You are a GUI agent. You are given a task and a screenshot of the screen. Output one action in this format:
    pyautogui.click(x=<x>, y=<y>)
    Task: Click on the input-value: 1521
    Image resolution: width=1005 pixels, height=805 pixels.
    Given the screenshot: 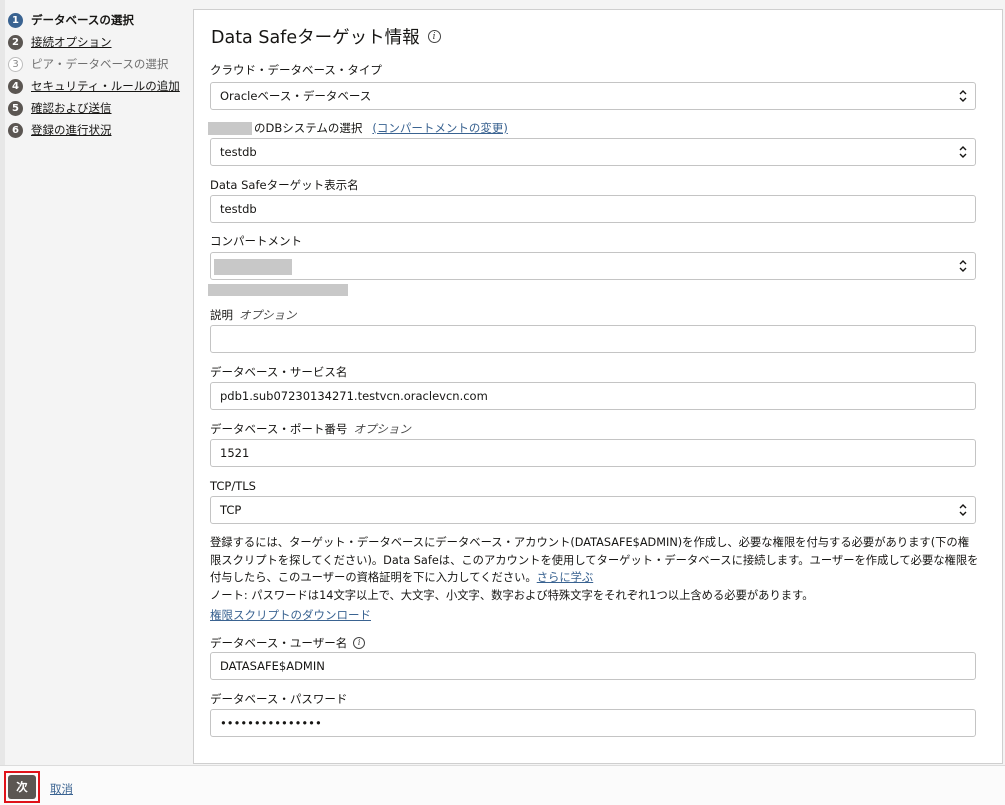 What is the action you would take?
    pyautogui.click(x=235, y=453)
    